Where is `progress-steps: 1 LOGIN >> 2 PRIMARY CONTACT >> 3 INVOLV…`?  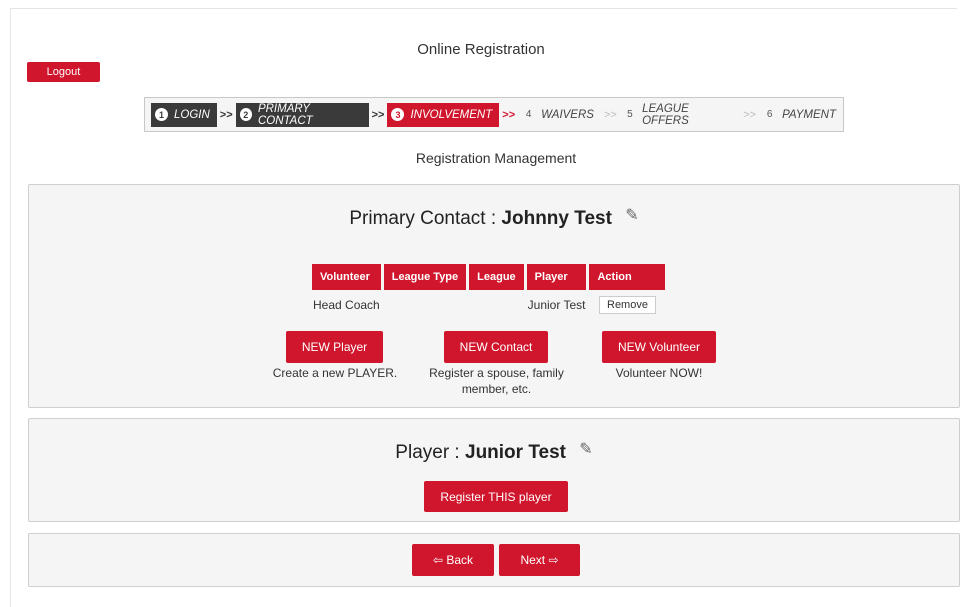
progress-steps: 1 LOGIN >> 2 PRIMARY CONTACT >> 3 INVOLV… is located at coordinates (494, 114).